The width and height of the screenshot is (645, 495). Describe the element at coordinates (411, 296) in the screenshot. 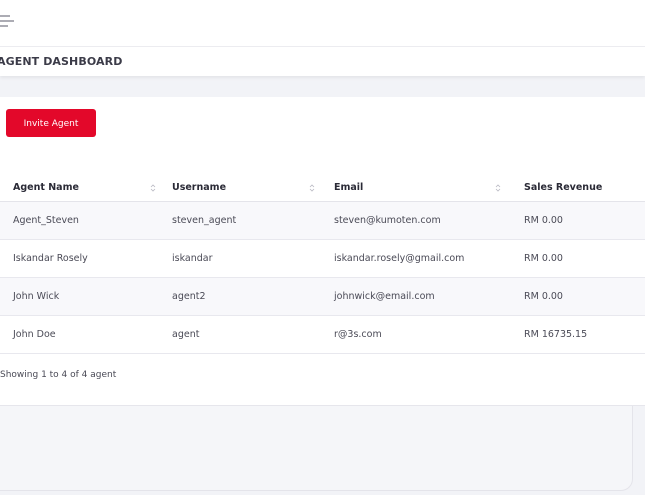

I see `email-cell: johnwick@email.com` at that location.